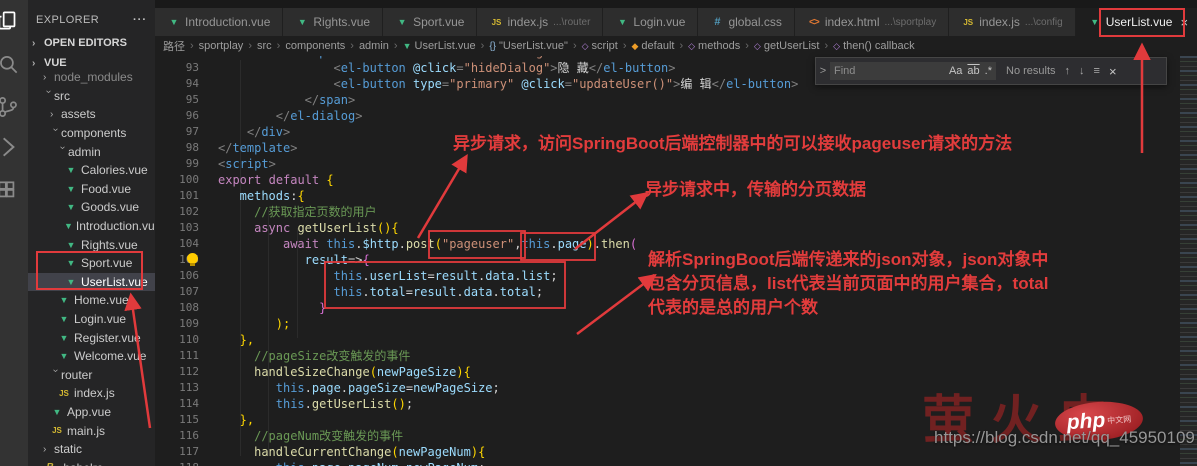 This screenshot has height=466, width=1197. Describe the element at coordinates (10, 107) in the screenshot. I see `source-control-icon` at that location.